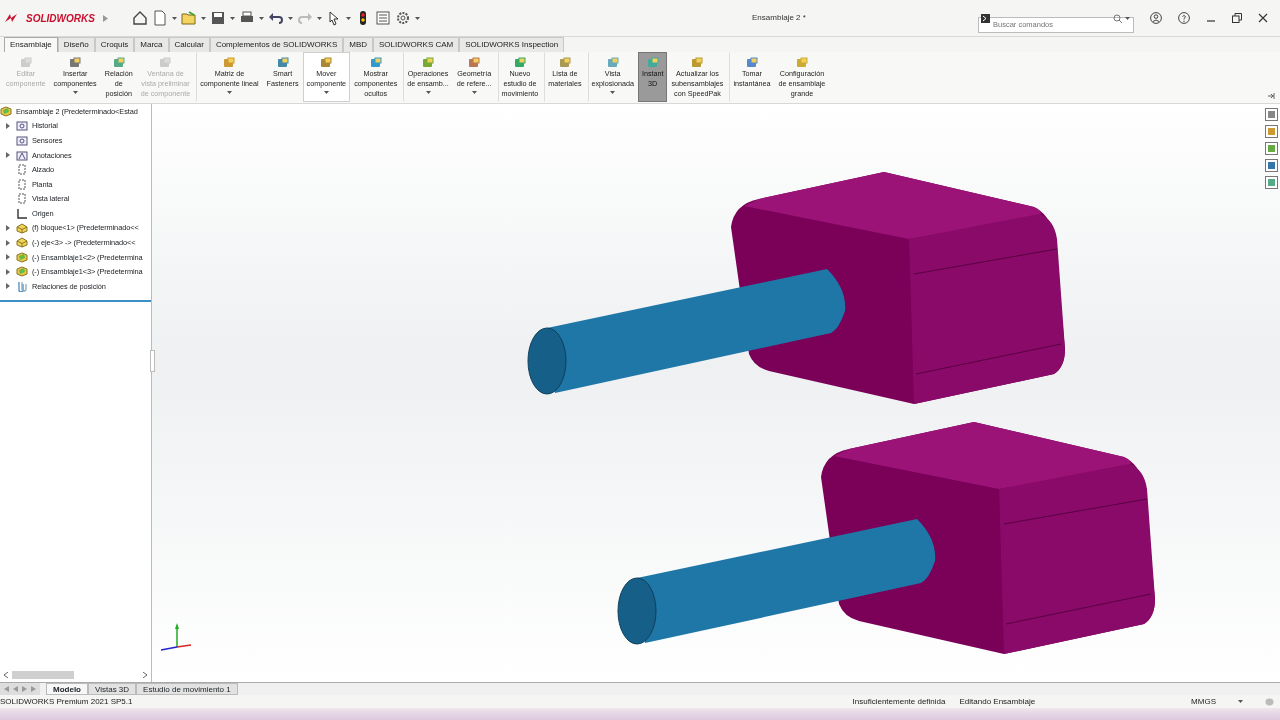 This screenshot has height=720, width=1280. What do you see at coordinates (985, 18) in the screenshot?
I see `terminal-icon` at bounding box center [985, 18].